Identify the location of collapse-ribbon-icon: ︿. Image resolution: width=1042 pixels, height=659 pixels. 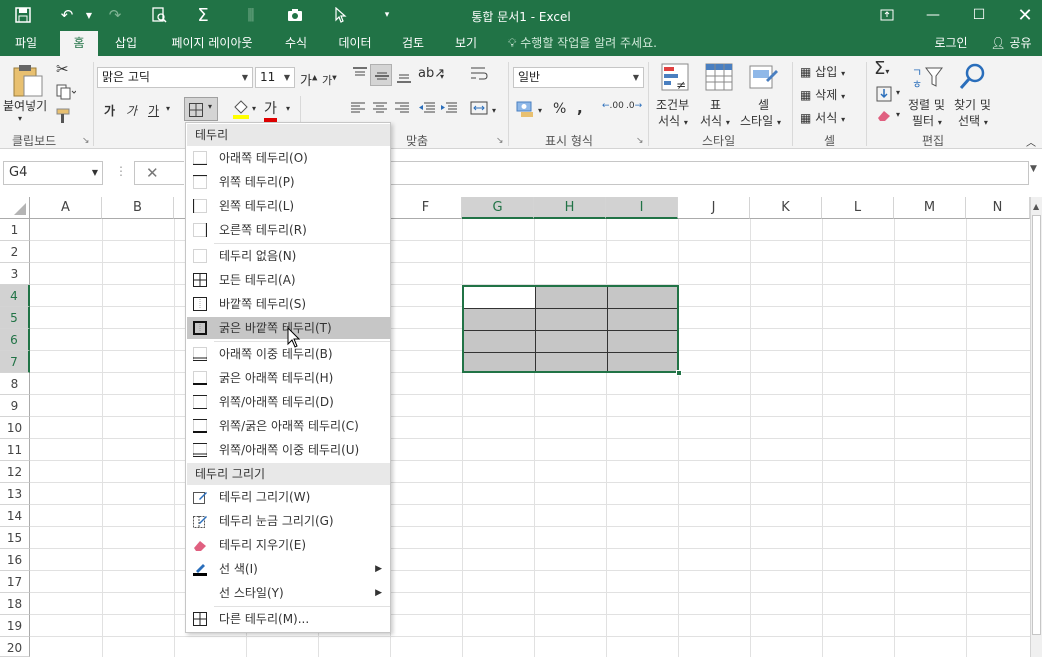
(1031, 141).